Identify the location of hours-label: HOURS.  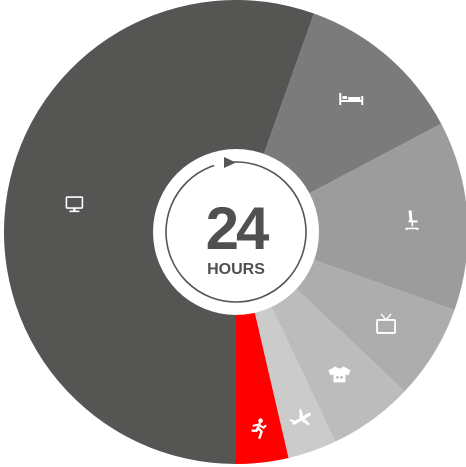
(236, 269).